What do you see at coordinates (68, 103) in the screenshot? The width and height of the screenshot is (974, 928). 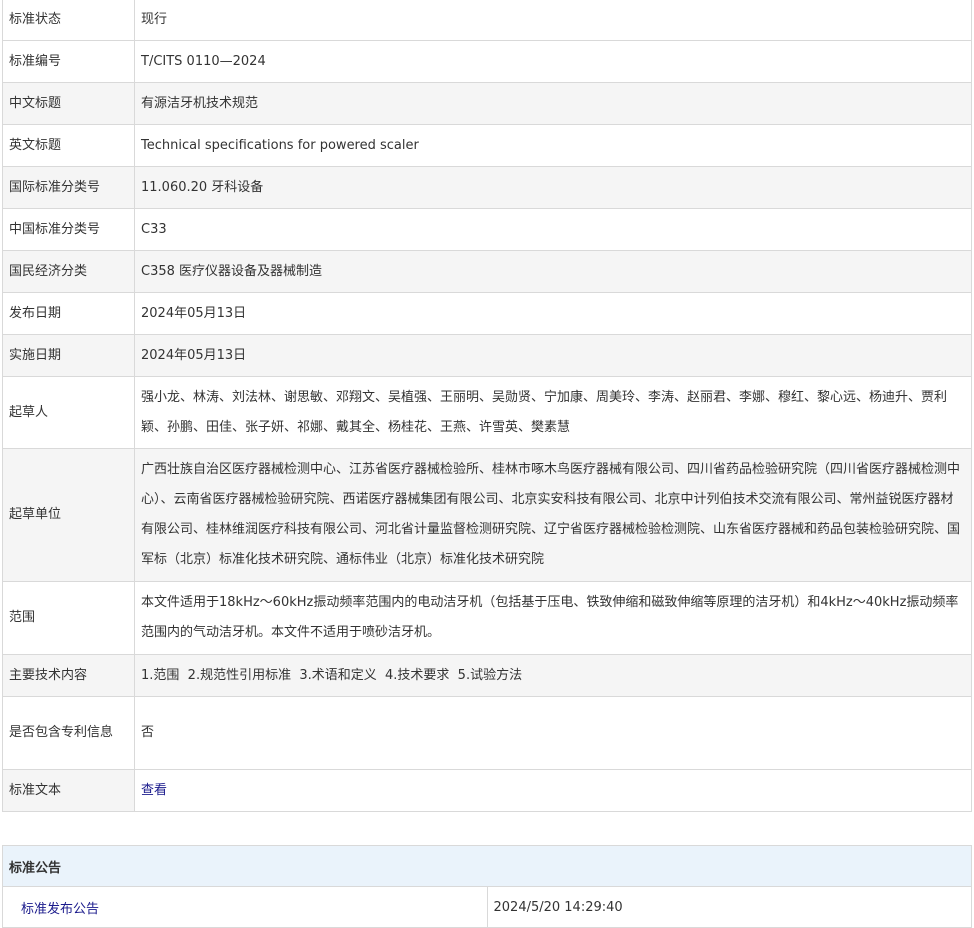 I see `label-chinese-title: 中文标题` at bounding box center [68, 103].